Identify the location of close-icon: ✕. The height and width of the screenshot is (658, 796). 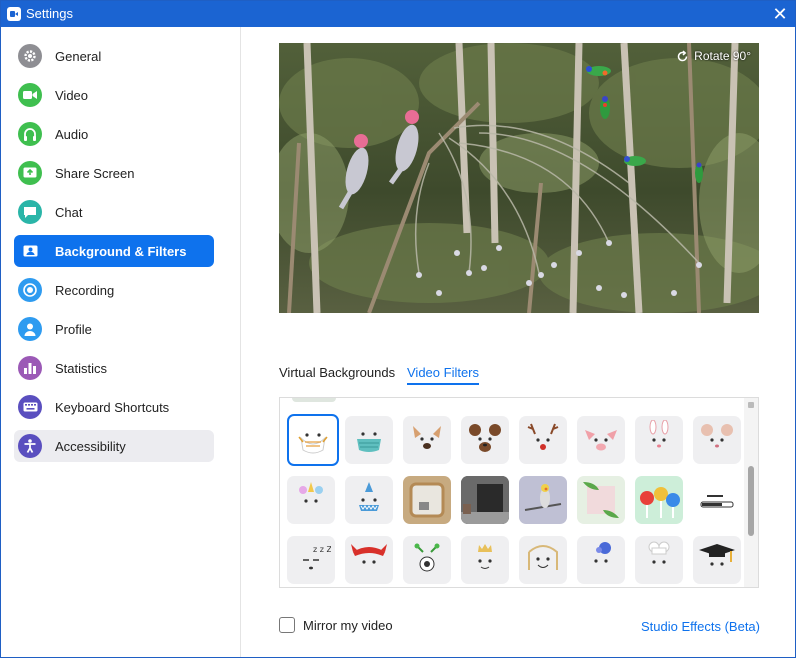
(780, 14).